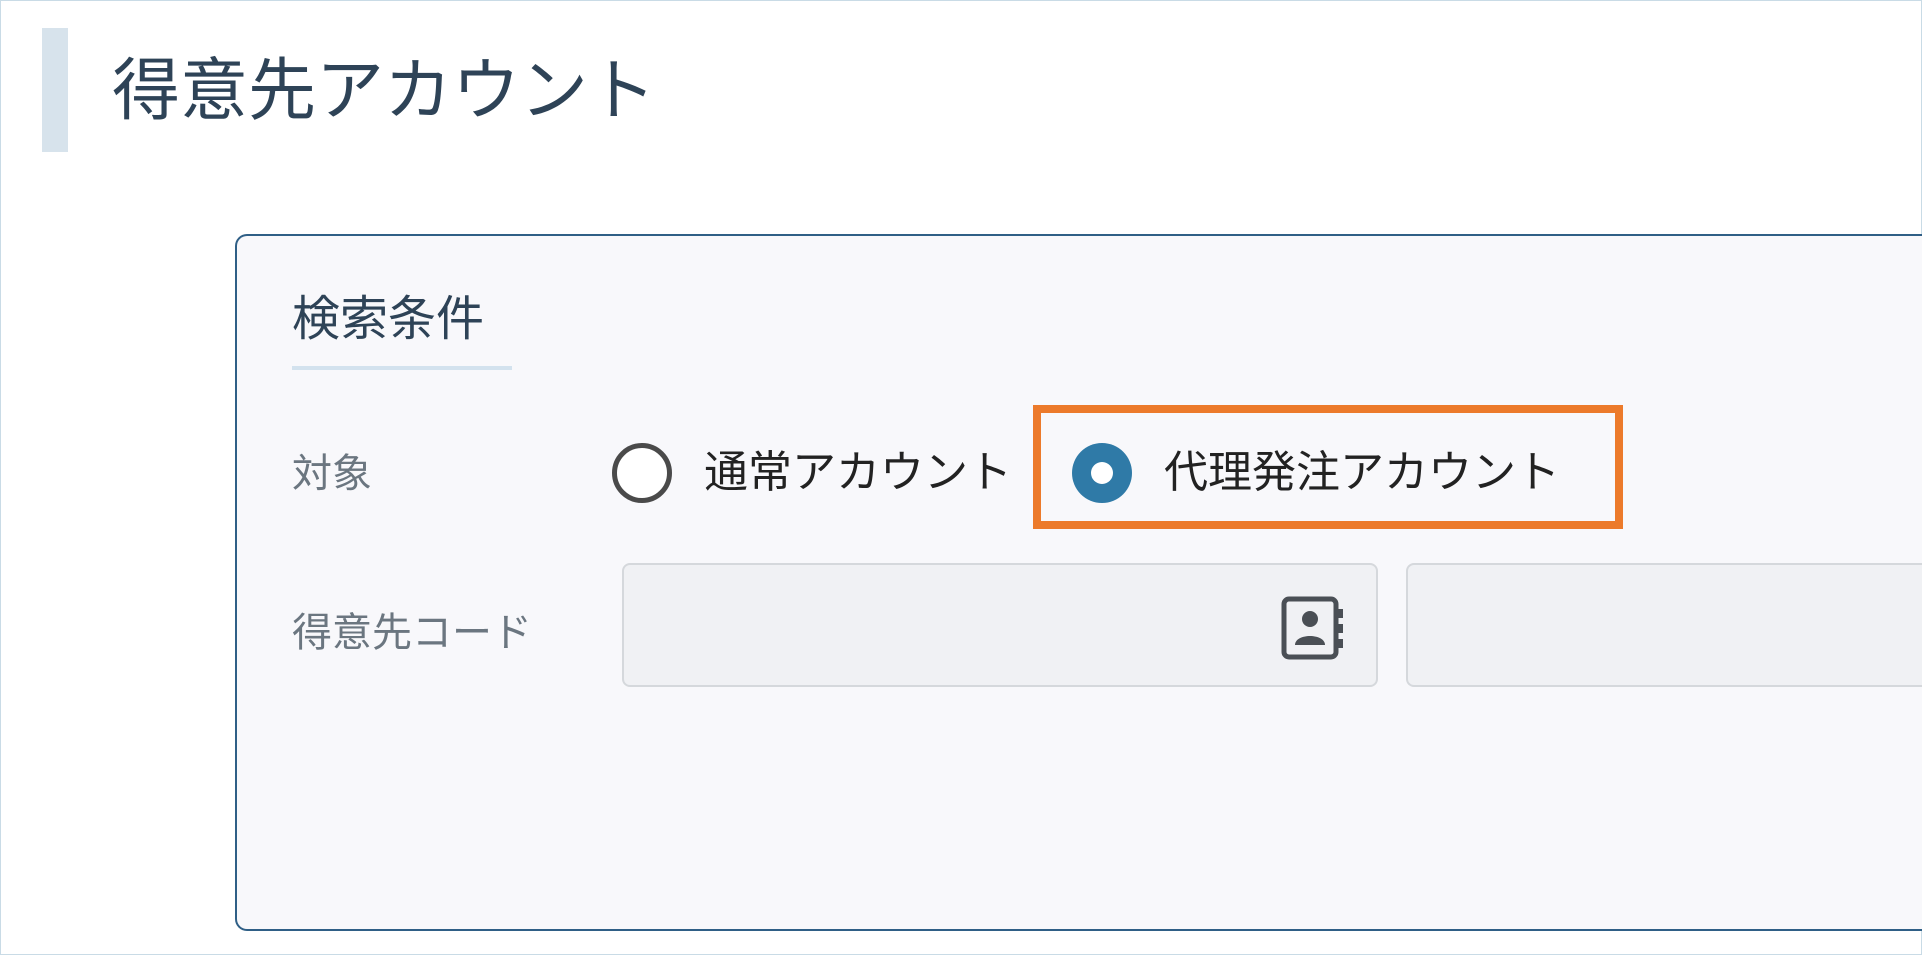 The width and height of the screenshot is (1922, 955). I want to click on radio-normal-account-label: 通常アカウント, so click(858, 473).